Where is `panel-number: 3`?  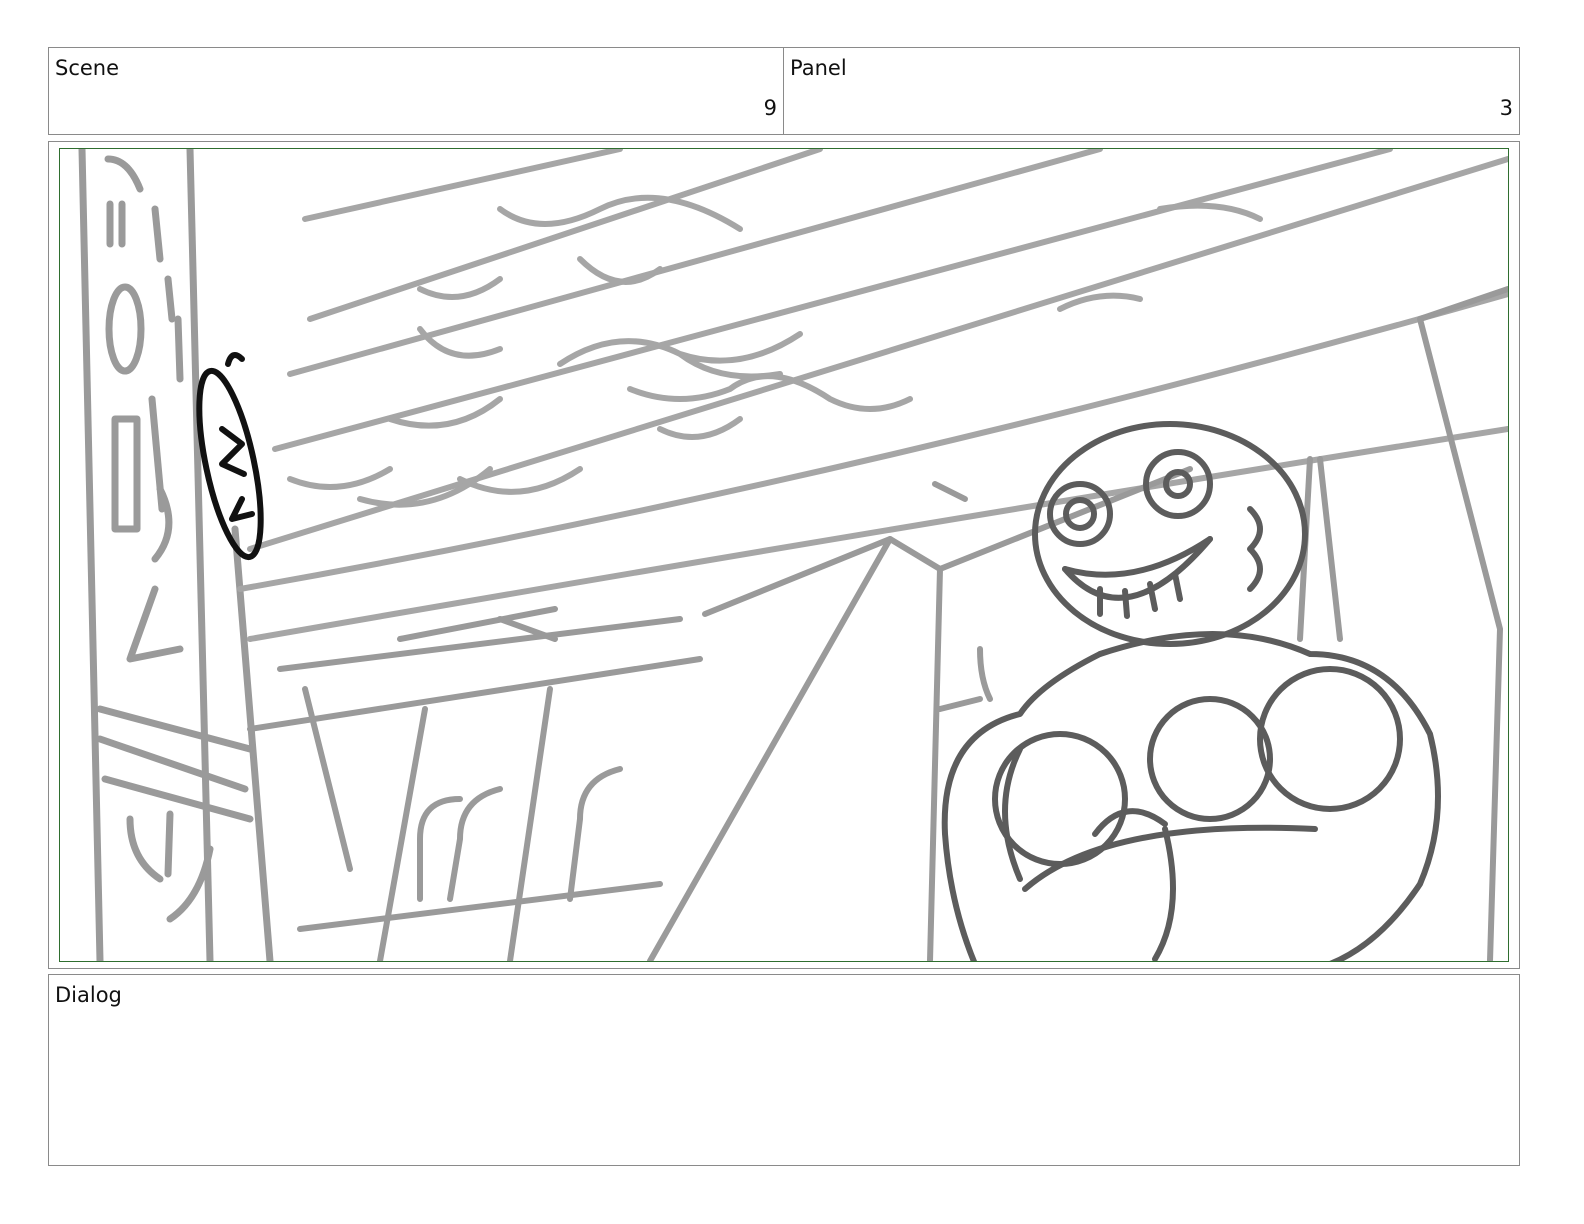
panel-number: 3 is located at coordinates (1506, 108).